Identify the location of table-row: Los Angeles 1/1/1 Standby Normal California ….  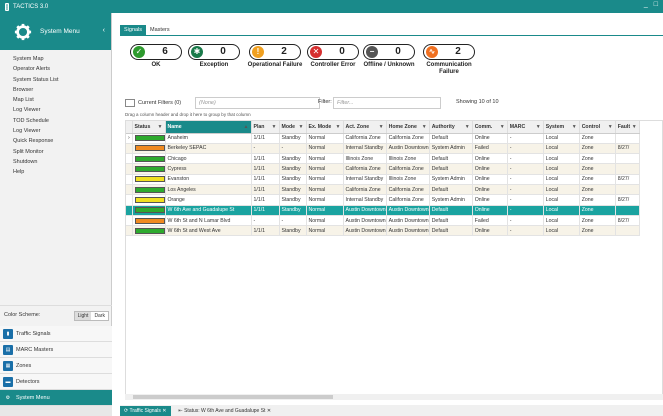
(383, 190).